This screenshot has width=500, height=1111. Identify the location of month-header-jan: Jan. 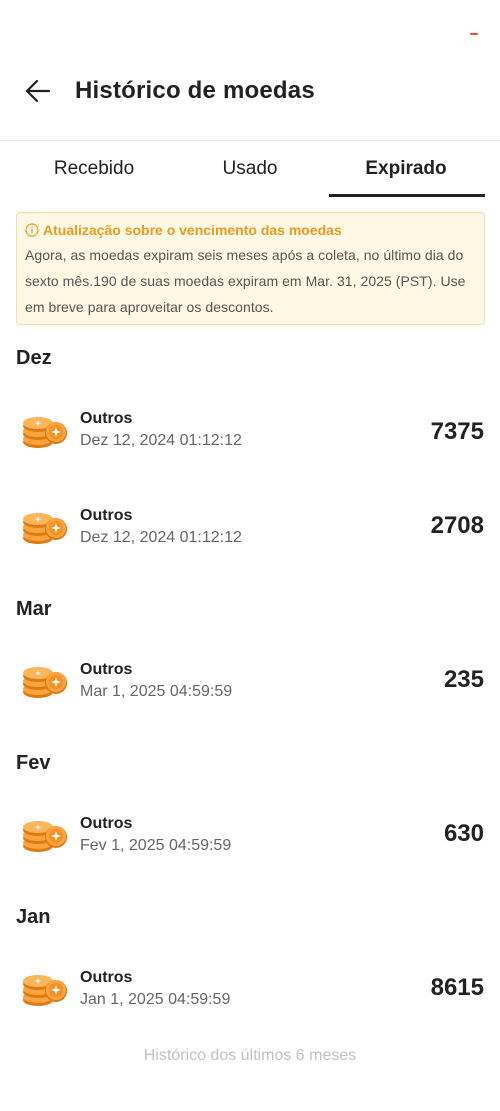
(33, 917).